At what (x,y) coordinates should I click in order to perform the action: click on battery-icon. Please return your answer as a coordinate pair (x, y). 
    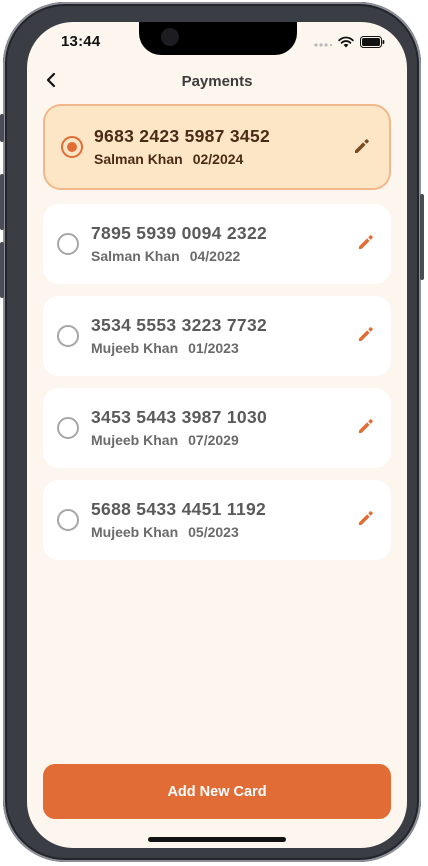
    Looking at the image, I should click on (372, 44).